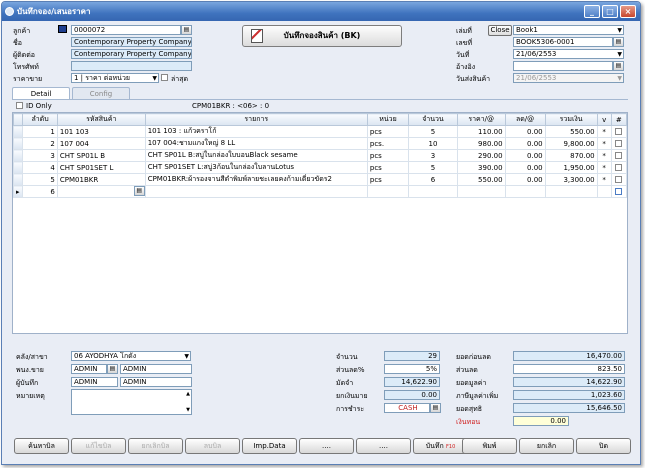 This screenshot has width=645, height=468. I want to click on table-row-new: ▸ 6 ▤, so click(320, 191).